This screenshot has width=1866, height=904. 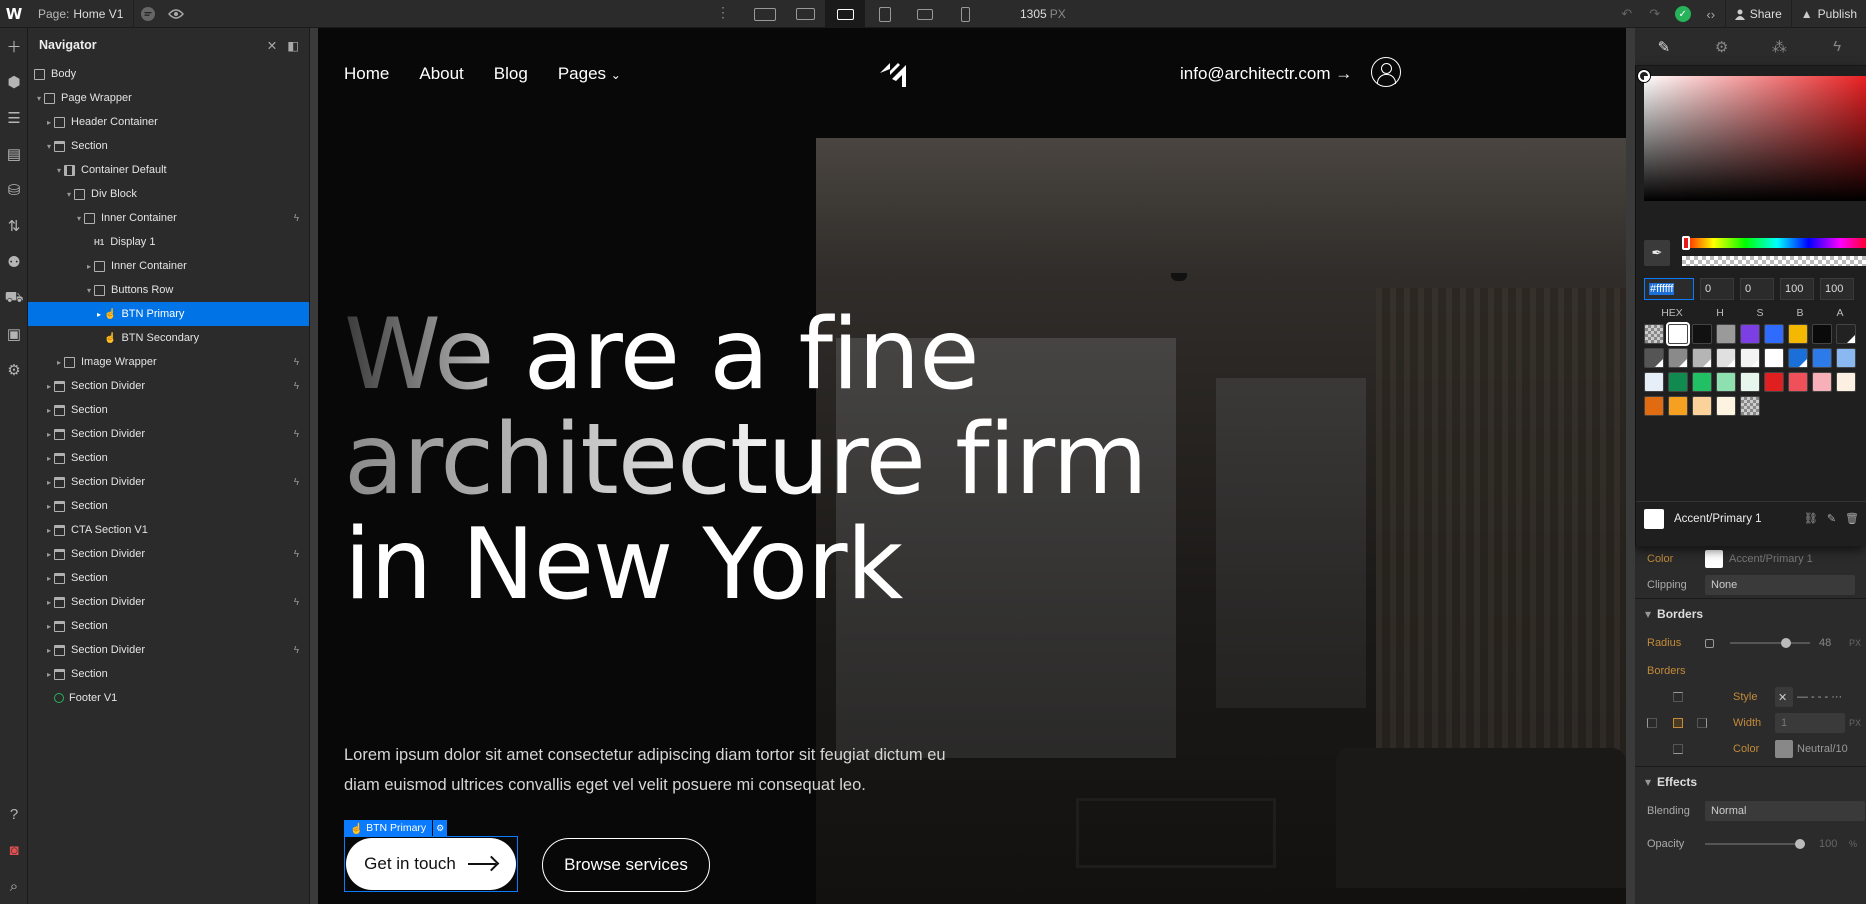 I want to click on effects-section-header: Effects, so click(x=1750, y=781).